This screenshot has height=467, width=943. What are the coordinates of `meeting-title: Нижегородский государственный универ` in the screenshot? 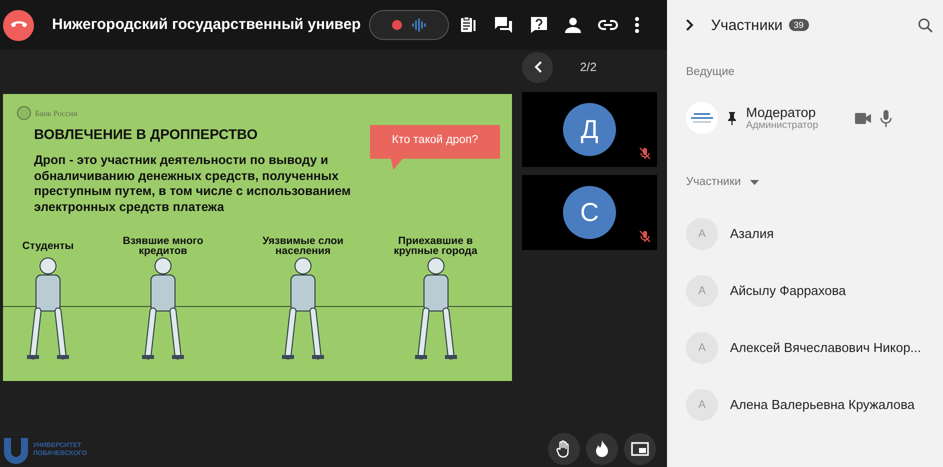 It's located at (206, 25).